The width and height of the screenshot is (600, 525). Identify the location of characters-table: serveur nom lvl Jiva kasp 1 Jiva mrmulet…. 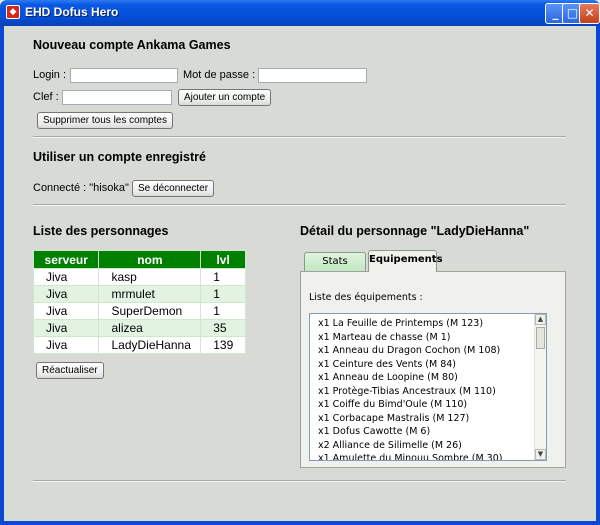
(139, 302).